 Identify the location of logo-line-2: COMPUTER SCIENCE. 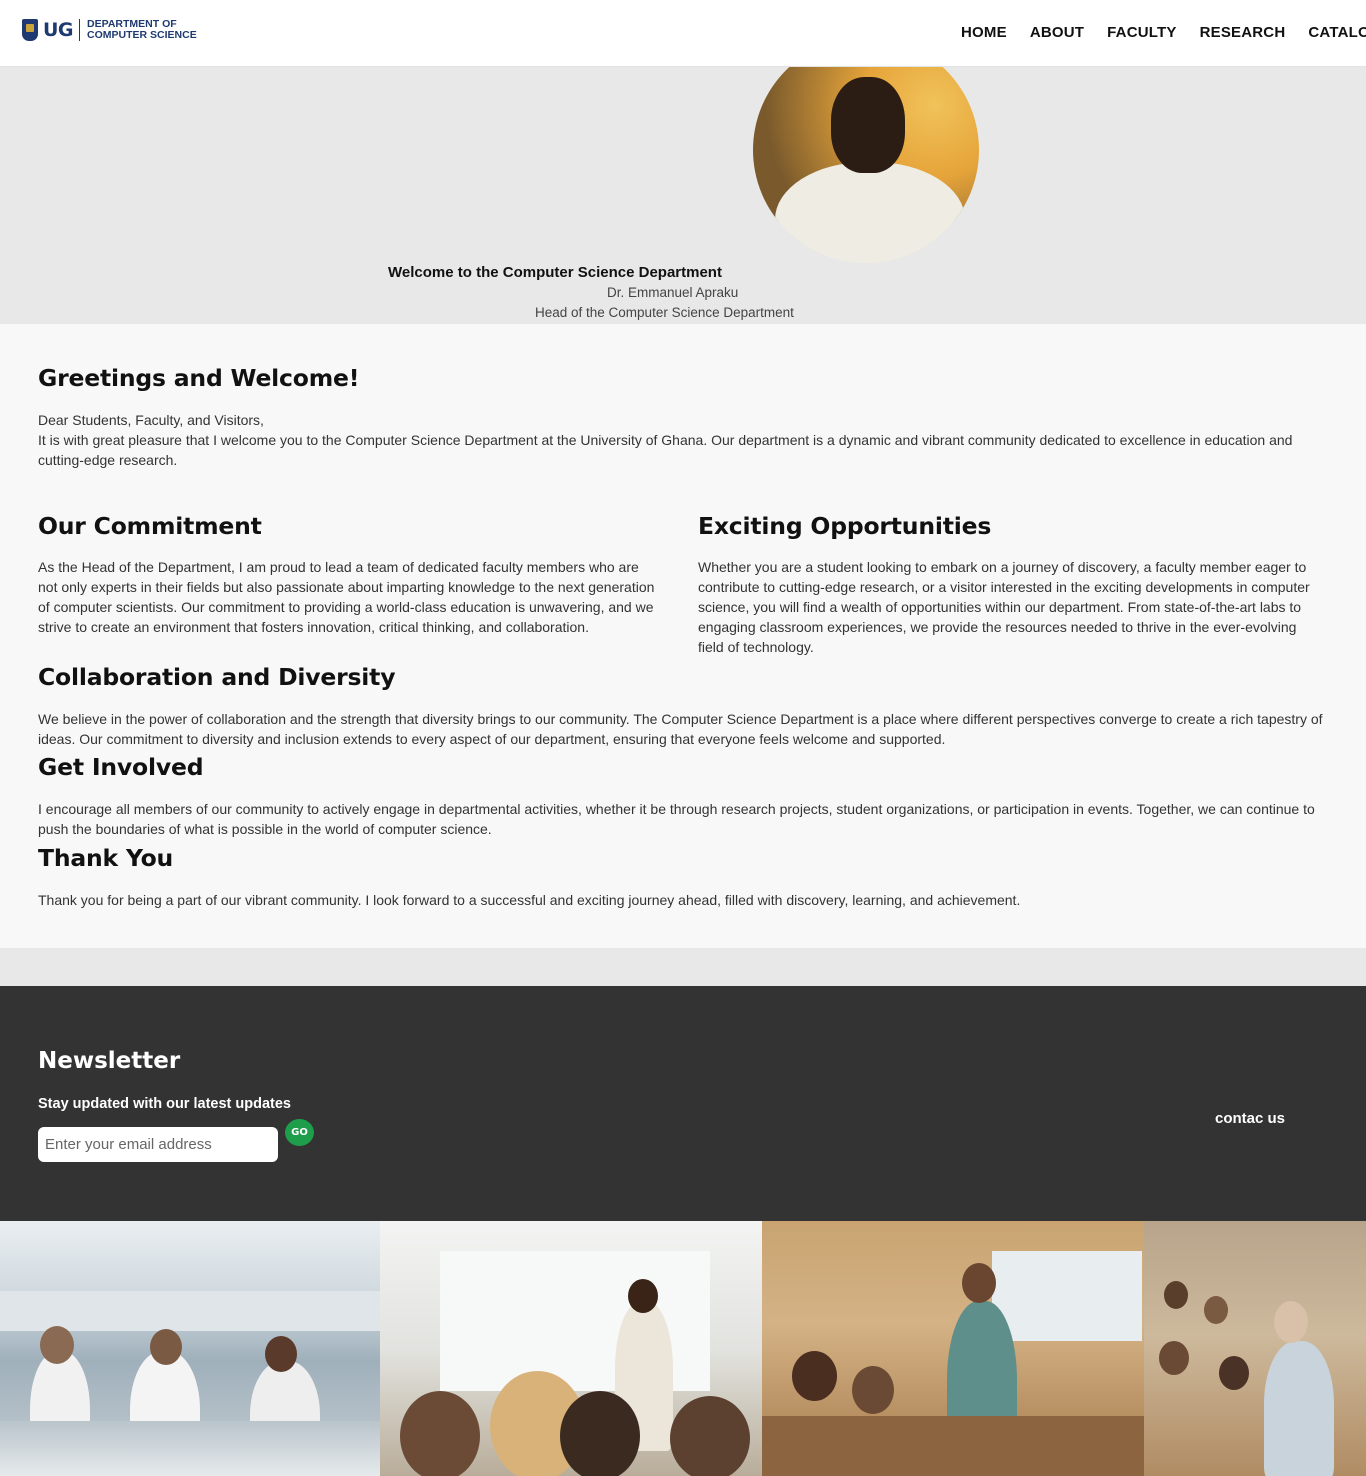
(142, 35).